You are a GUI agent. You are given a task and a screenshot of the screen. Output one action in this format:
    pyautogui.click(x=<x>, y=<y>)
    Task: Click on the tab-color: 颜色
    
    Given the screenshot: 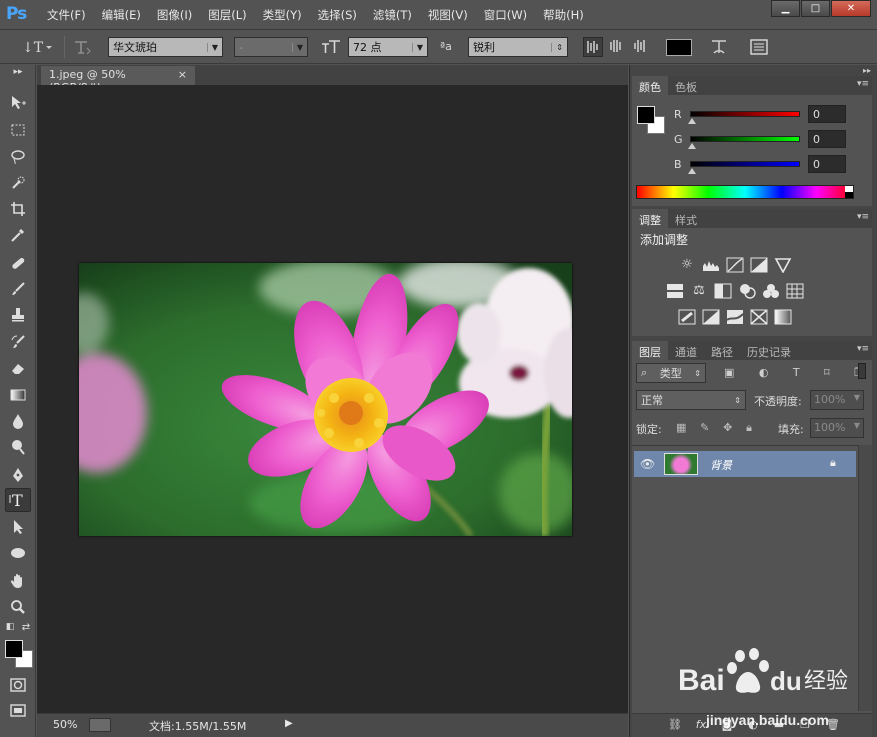 What is the action you would take?
    pyautogui.click(x=650, y=85)
    